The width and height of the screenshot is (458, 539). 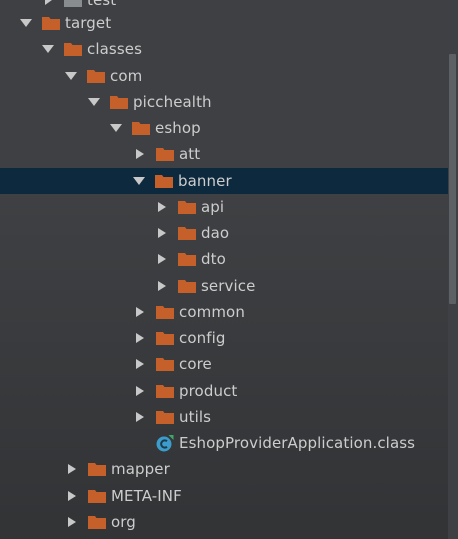 What do you see at coordinates (213, 259) in the screenshot?
I see `tree-item-label: dto` at bounding box center [213, 259].